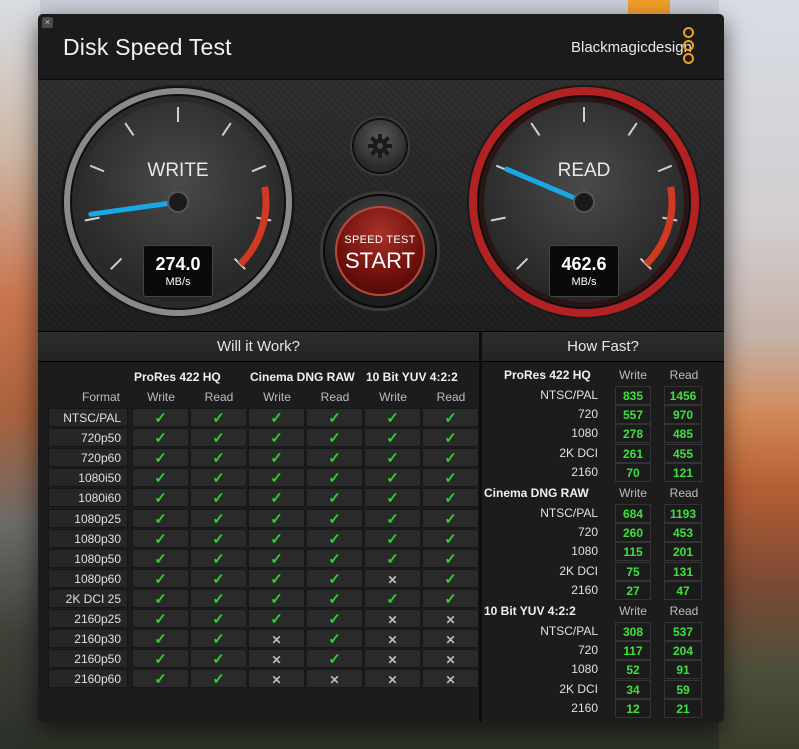 The width and height of the screenshot is (799, 749). What do you see at coordinates (100, 397) in the screenshot?
I see `wiw-format-header: Format` at bounding box center [100, 397].